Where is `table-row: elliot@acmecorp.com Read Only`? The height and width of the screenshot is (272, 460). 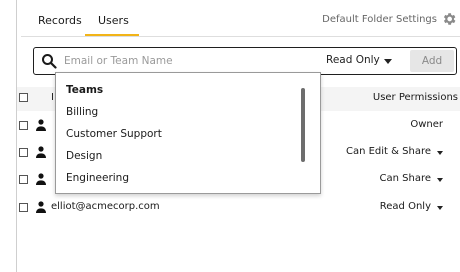
table-row: elliot@acmecorp.com Read Only is located at coordinates (238, 208).